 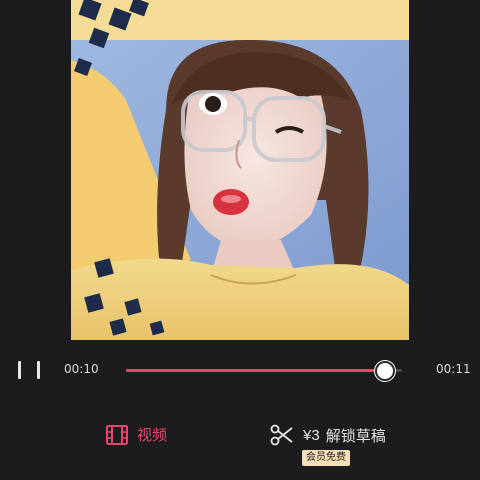 What do you see at coordinates (311, 435) in the screenshot?
I see `unlock-price: ¥3` at bounding box center [311, 435].